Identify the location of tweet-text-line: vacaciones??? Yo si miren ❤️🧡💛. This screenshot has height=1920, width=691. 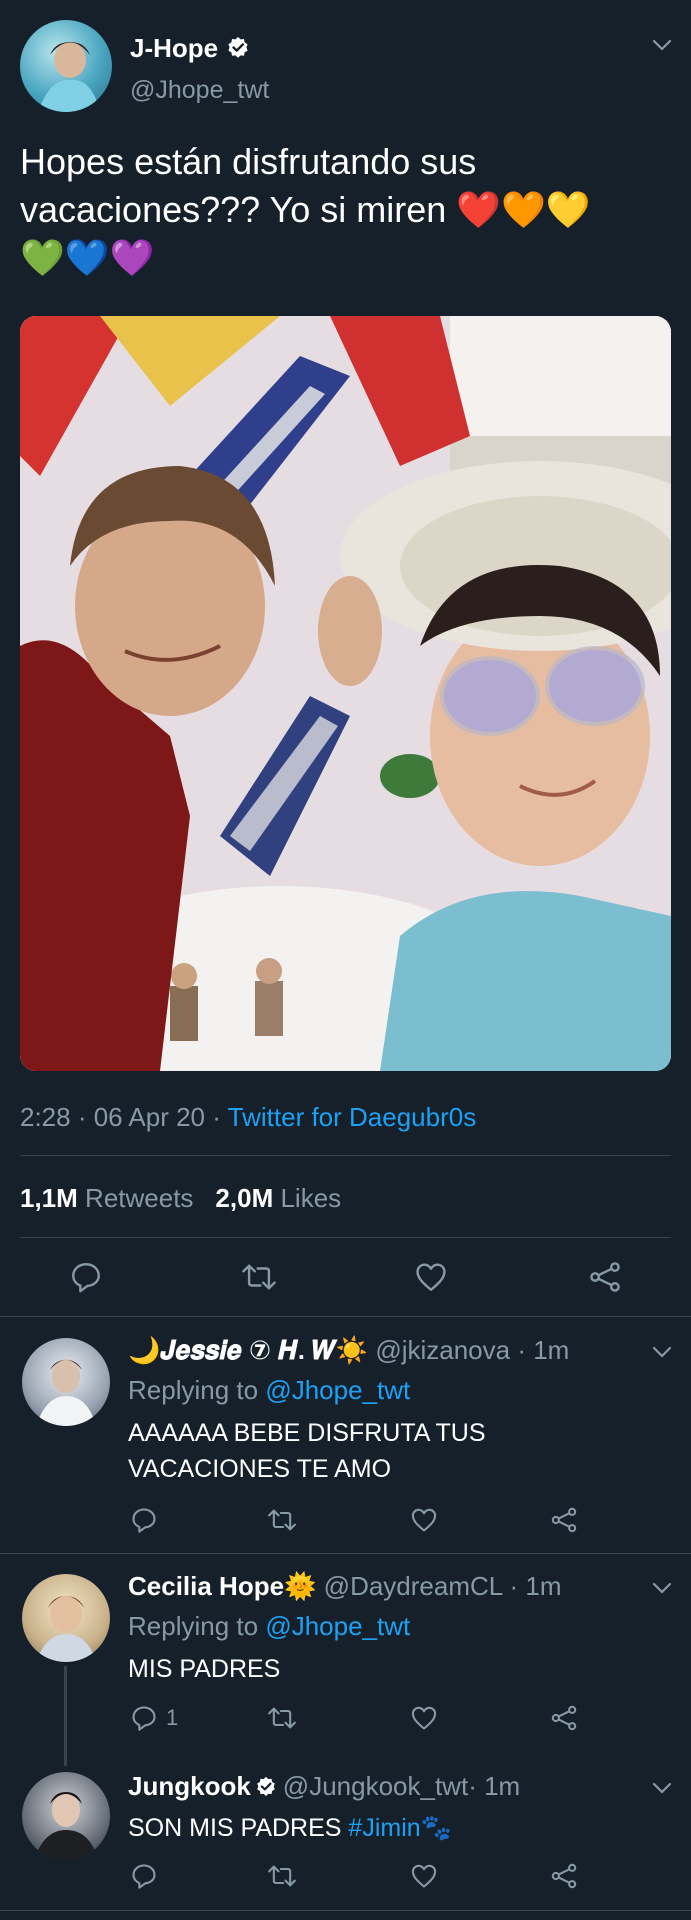
(305, 209).